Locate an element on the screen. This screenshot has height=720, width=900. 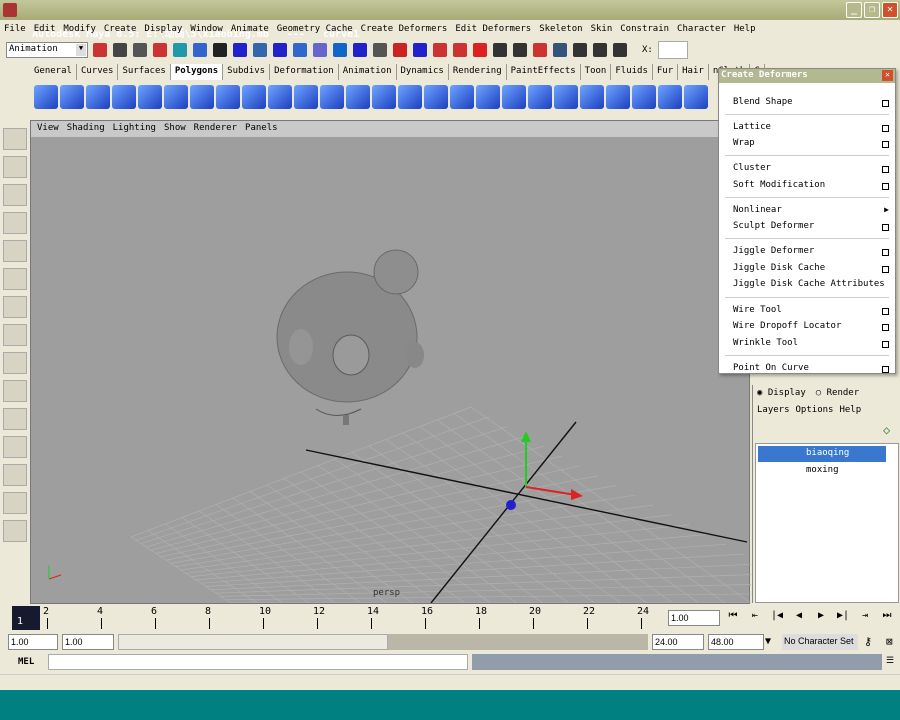
start-time-field: 1.00 is located at coordinates (33, 642).